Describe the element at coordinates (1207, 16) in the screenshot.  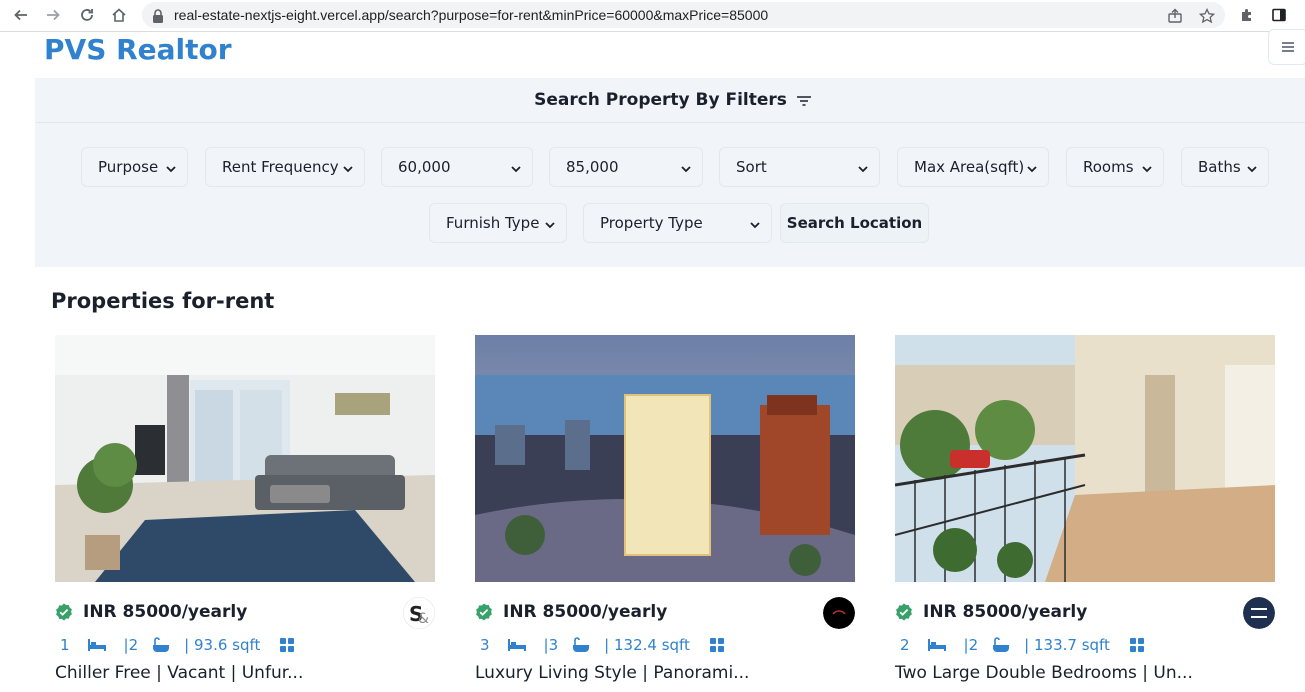
I see `star-icon` at that location.